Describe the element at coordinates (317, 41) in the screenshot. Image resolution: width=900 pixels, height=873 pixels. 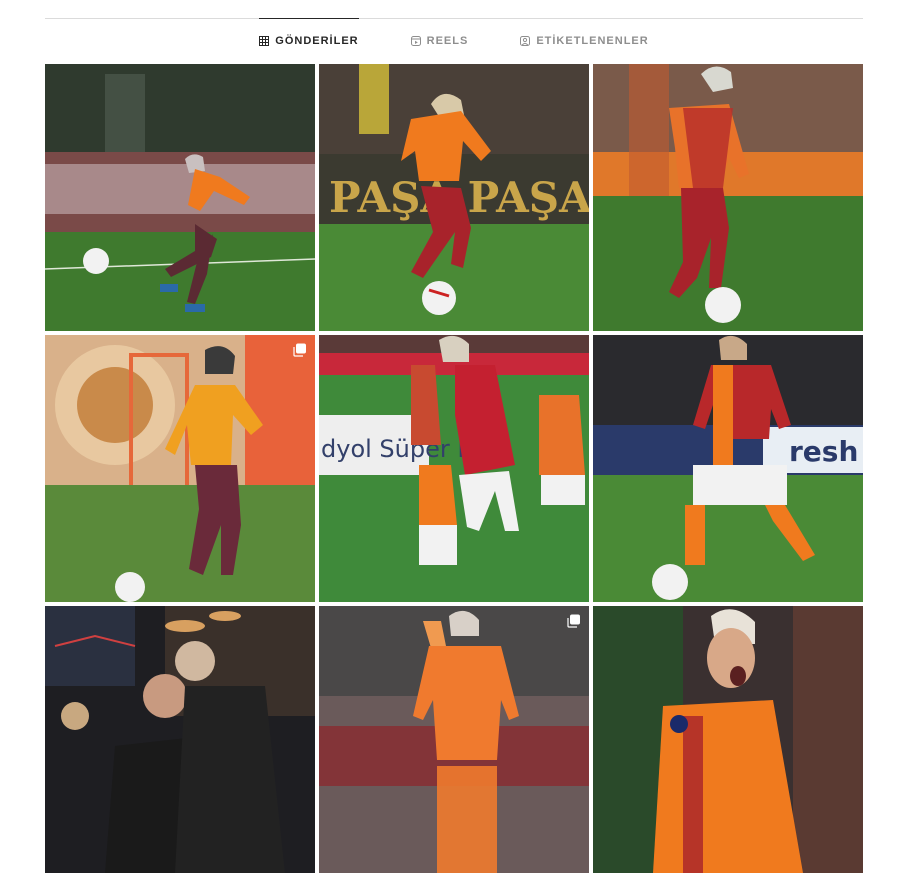
I see `tab-posts-label: GÖNDERİLER` at that location.